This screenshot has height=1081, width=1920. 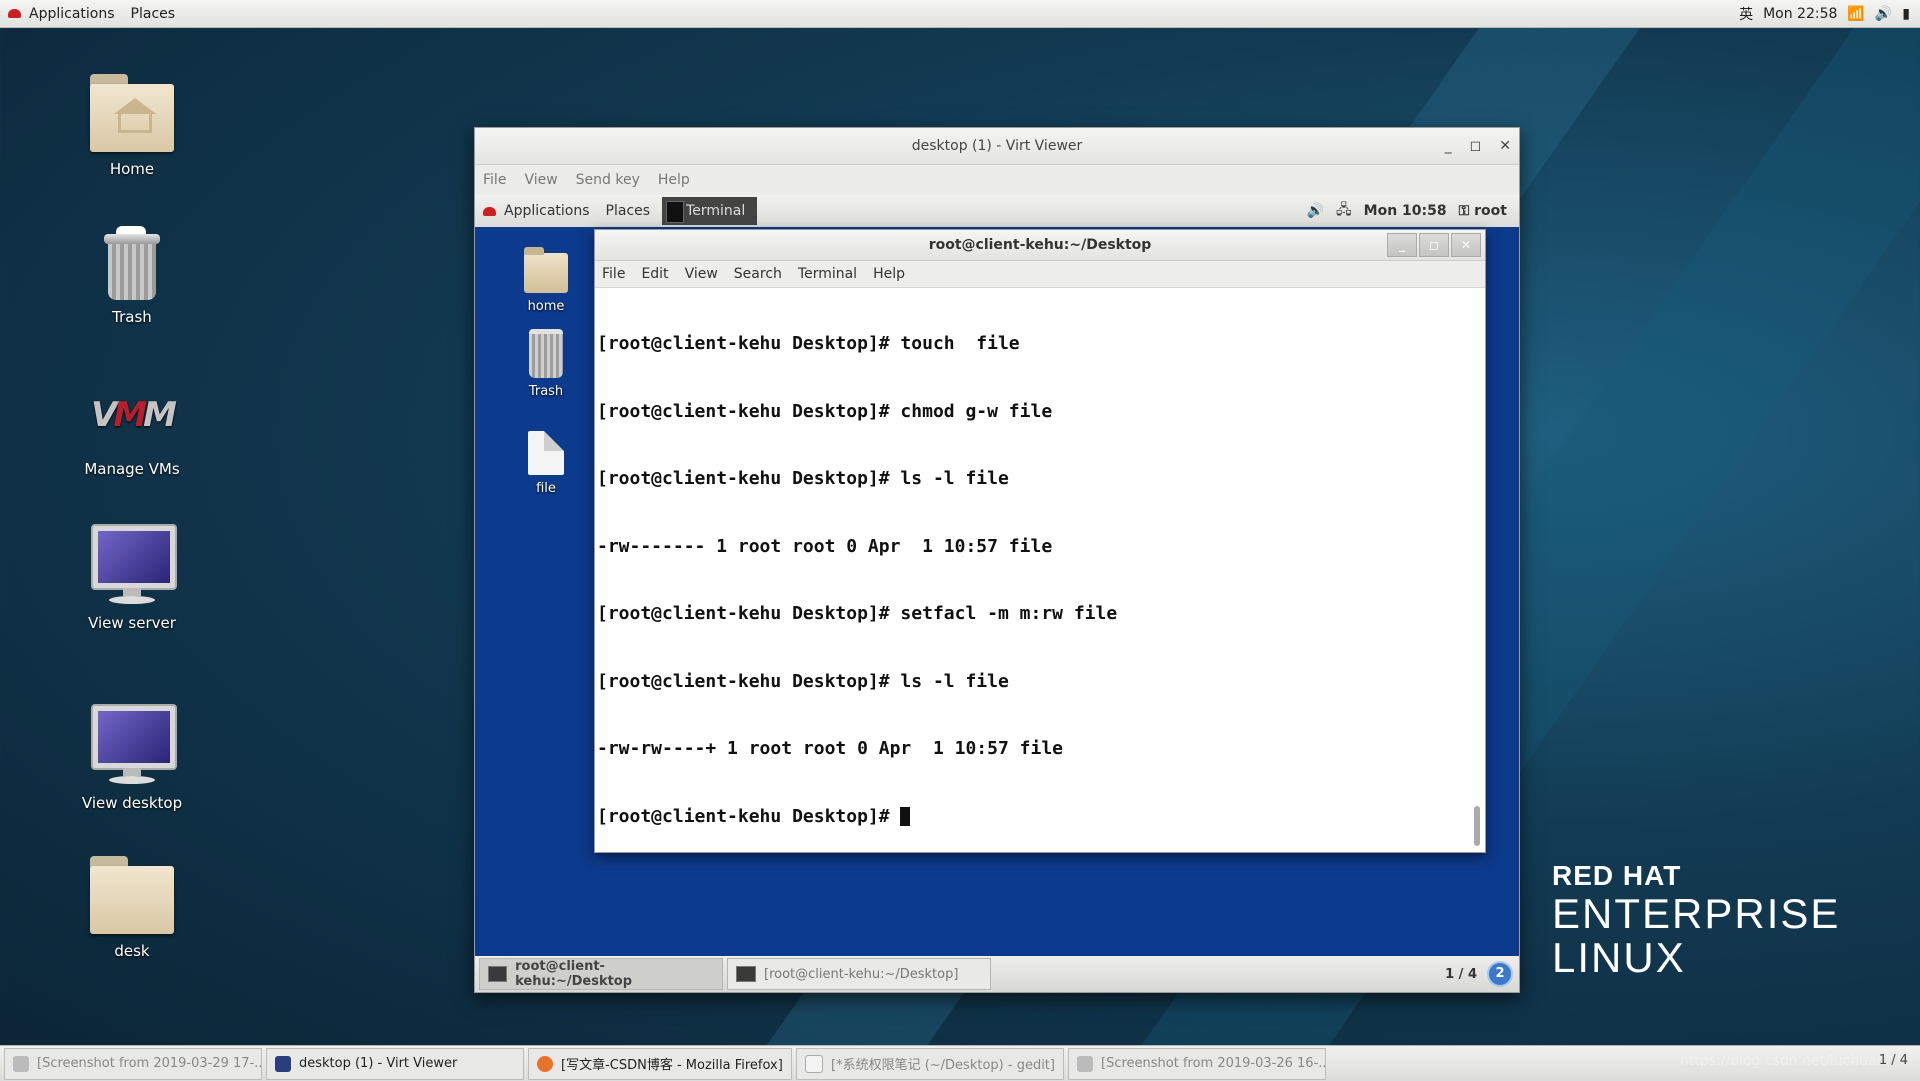 I want to click on menubar: File View Send key Help, so click(x=997, y=180).